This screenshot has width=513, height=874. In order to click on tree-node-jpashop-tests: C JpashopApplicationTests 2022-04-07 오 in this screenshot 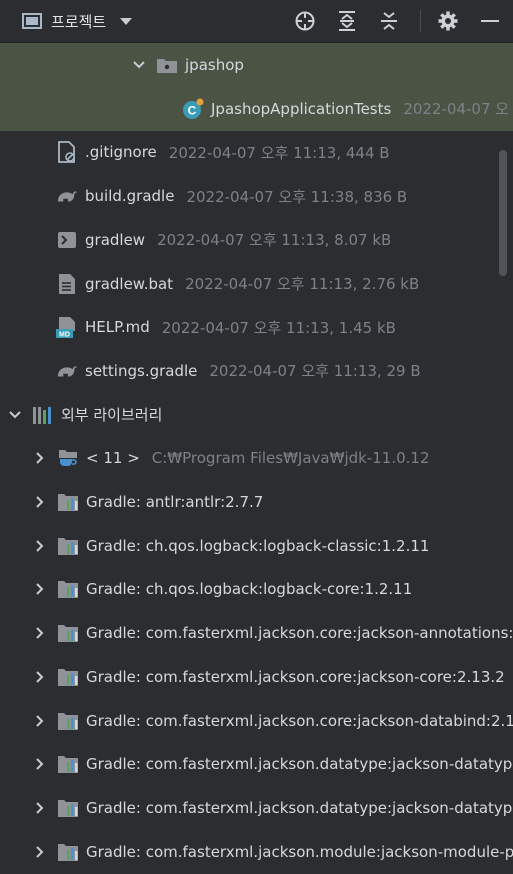, I will do `click(256, 108)`.